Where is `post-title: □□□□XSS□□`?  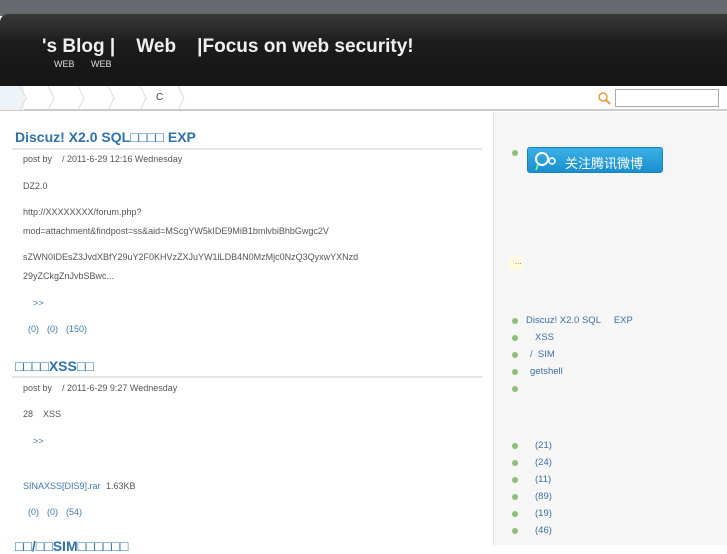 post-title: □□□□XSS□□ is located at coordinates (54, 366).